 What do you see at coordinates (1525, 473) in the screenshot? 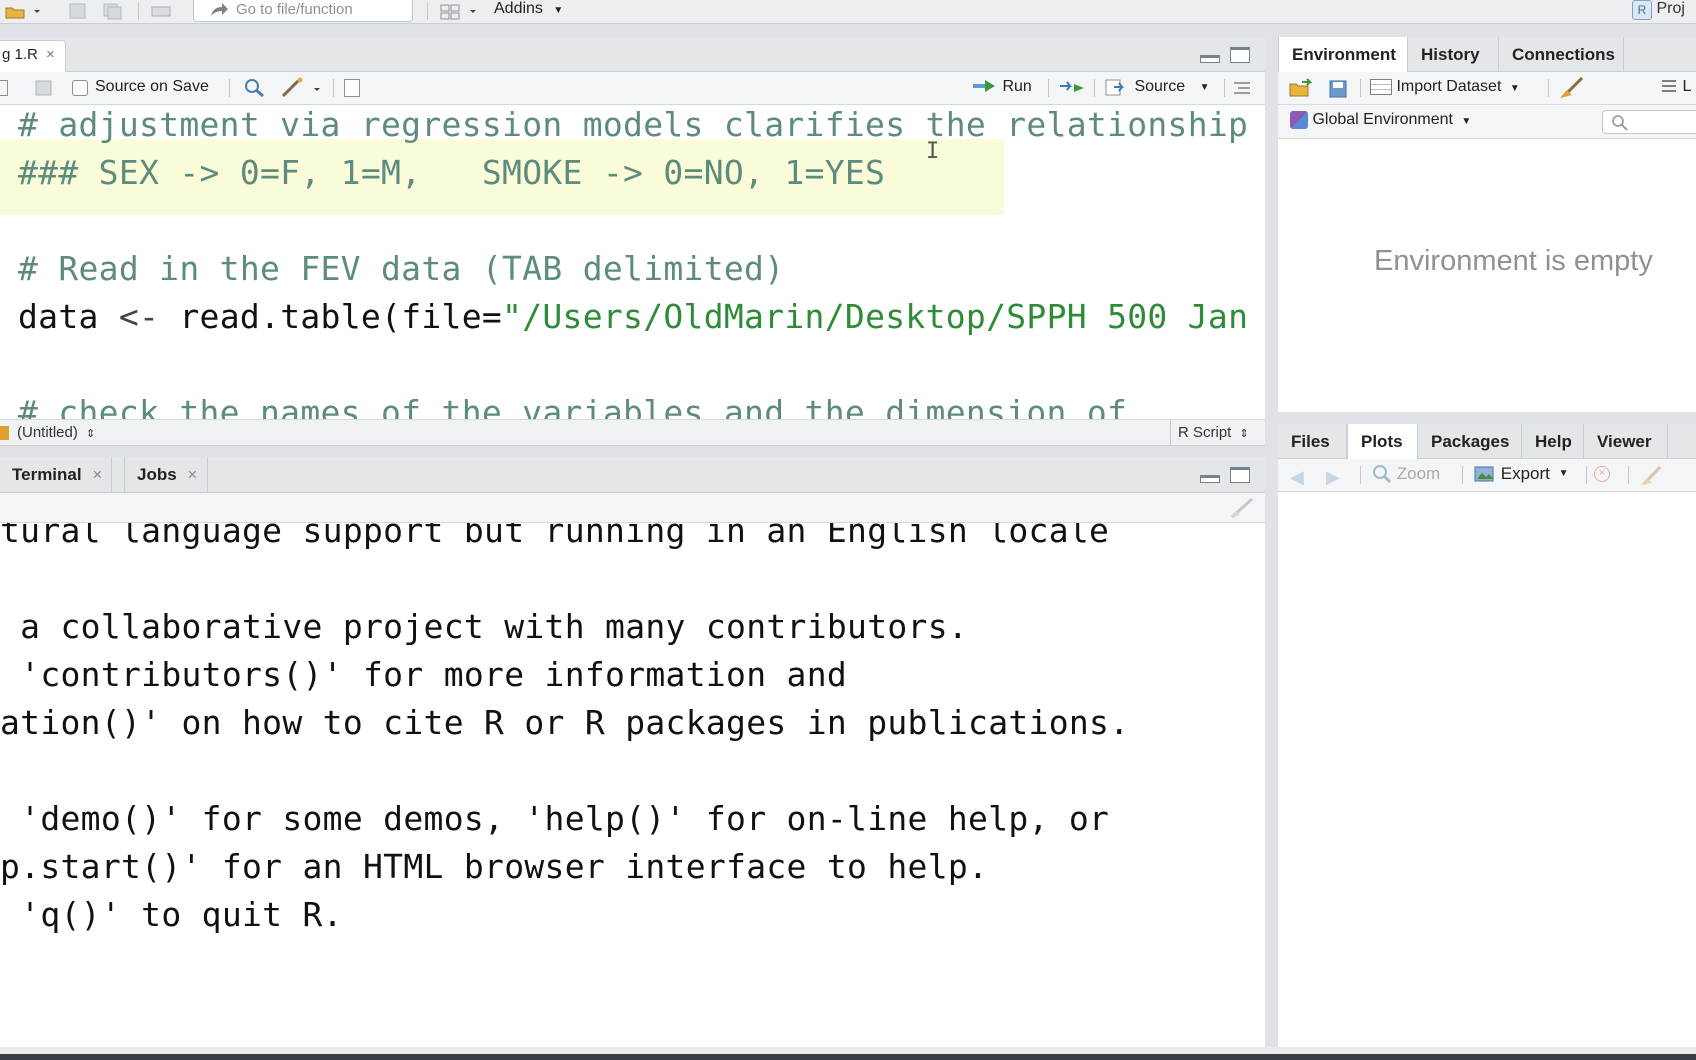
I see `export-label: Export` at bounding box center [1525, 473].